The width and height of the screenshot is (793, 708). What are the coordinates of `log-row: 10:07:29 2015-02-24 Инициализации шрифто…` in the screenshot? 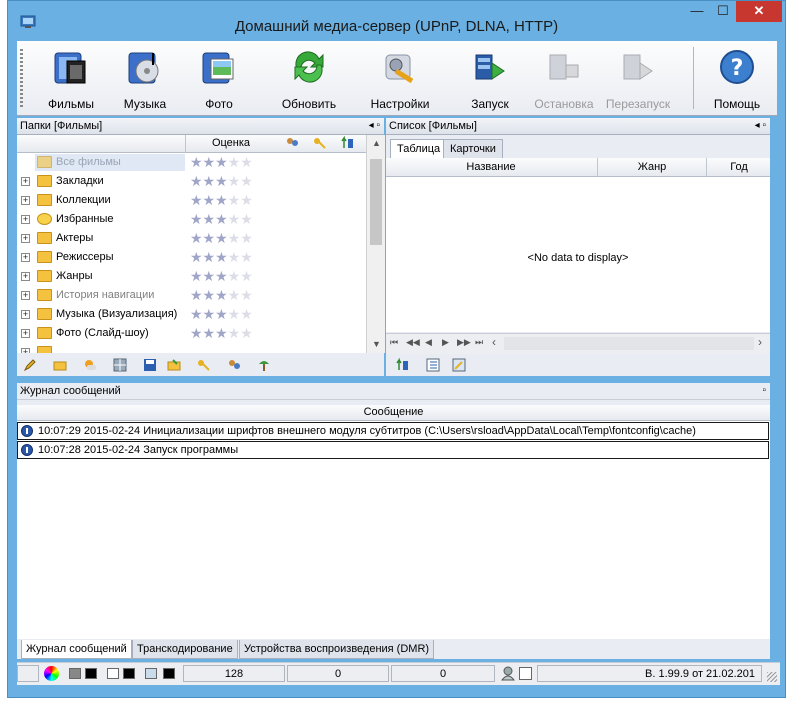 It's located at (393, 431).